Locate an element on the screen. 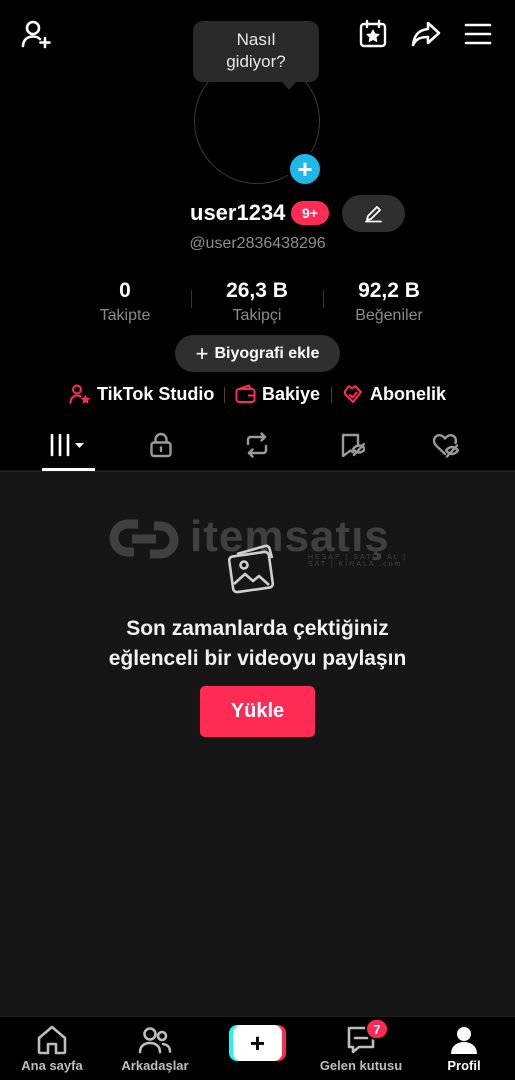  stat-likes-label: Beğeniler is located at coordinates (389, 315).